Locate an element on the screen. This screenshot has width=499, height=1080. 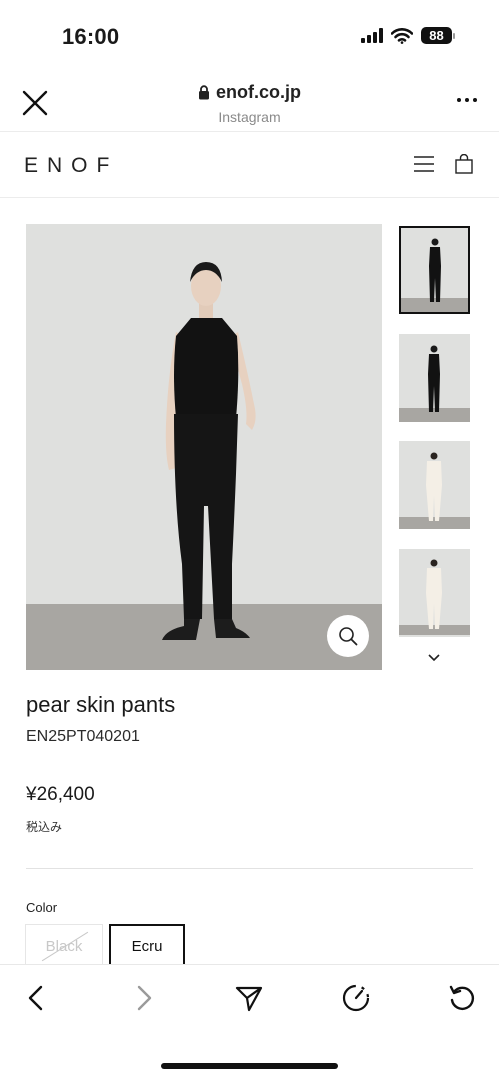
status-time: 16:00 is located at coordinates (91, 36).